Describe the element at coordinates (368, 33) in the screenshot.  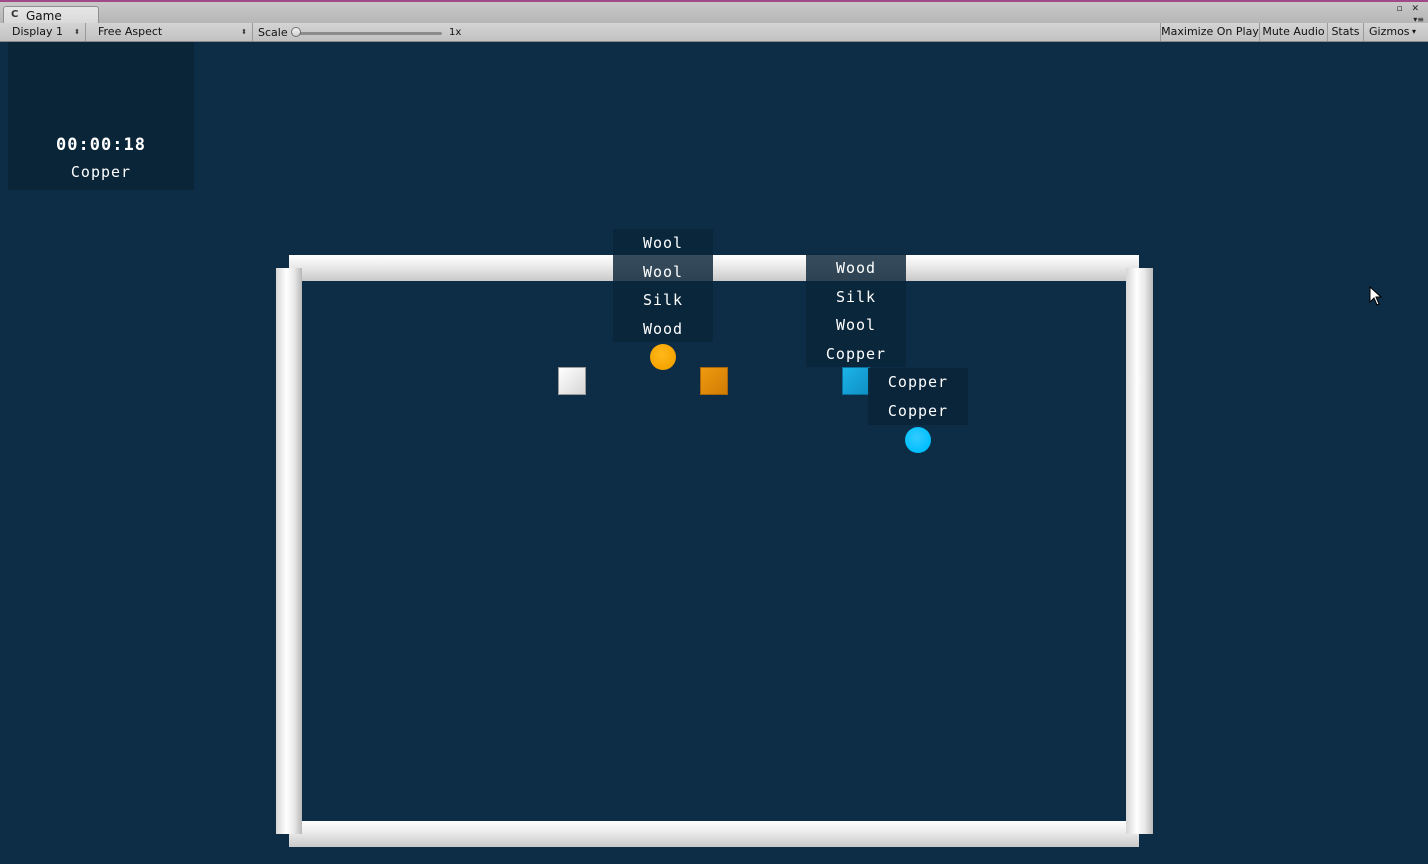
I see `scale-slider-track` at that location.